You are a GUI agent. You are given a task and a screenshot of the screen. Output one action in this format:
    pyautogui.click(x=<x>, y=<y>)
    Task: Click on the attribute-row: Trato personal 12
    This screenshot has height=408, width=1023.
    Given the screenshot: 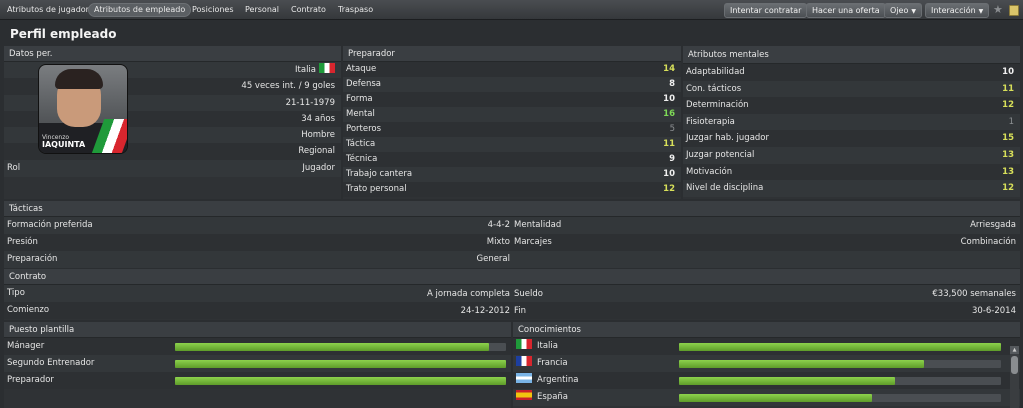 What is the action you would take?
    pyautogui.click(x=512, y=189)
    